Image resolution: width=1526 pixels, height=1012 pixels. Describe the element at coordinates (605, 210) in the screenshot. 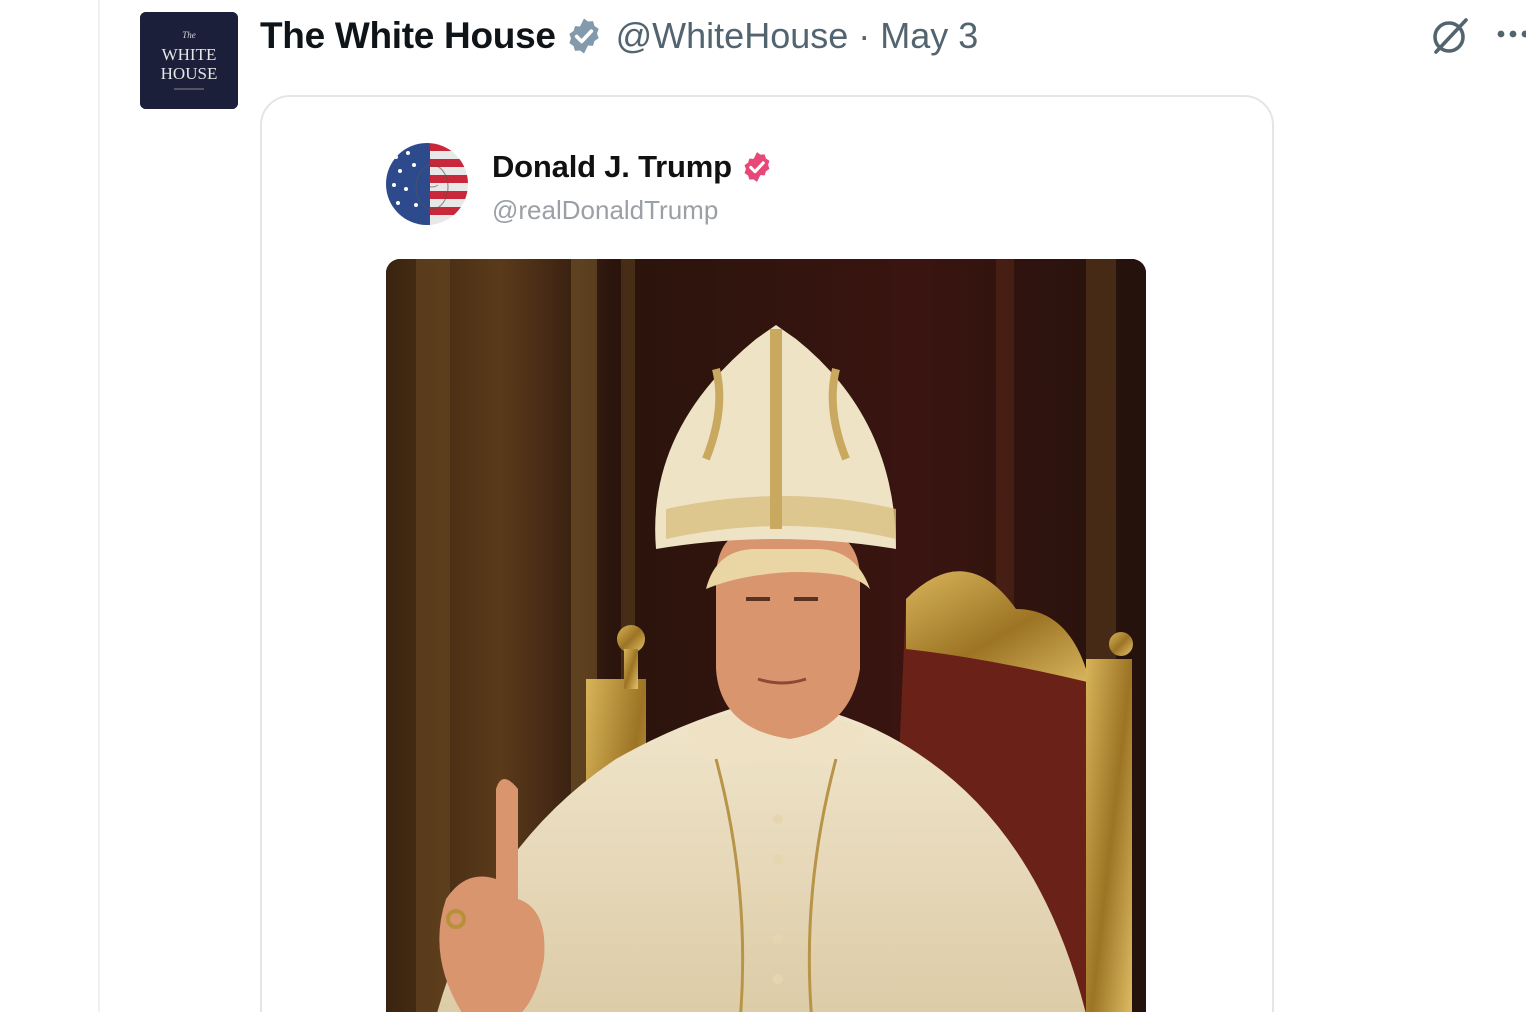

I see `quoted-author-handle: @realDonaldTrump` at that location.